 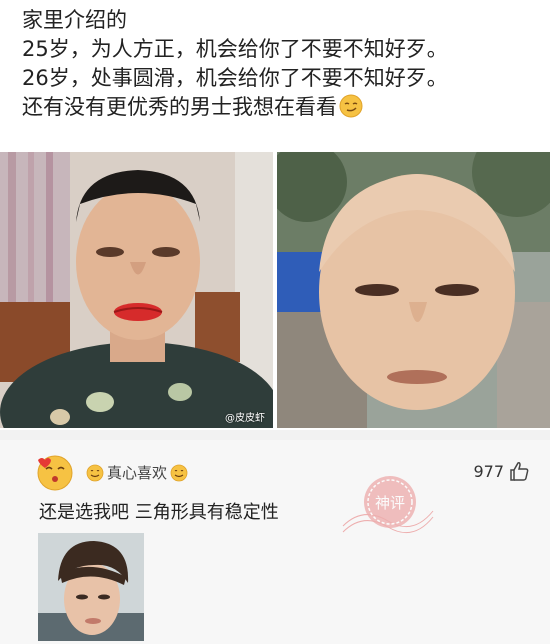 I want to click on post-line-4-text: 还有没有更优秀的男士我想在看看, so click(x=179, y=107).